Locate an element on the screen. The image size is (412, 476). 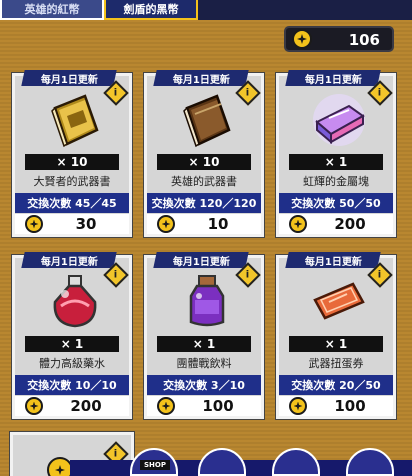
currency-balance: 106 is located at coordinates (339, 39).